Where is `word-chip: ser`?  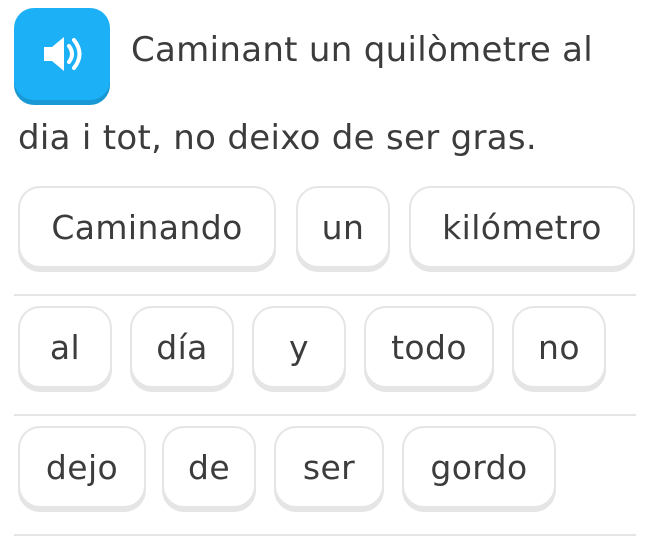
word-chip: ser is located at coordinates (329, 467).